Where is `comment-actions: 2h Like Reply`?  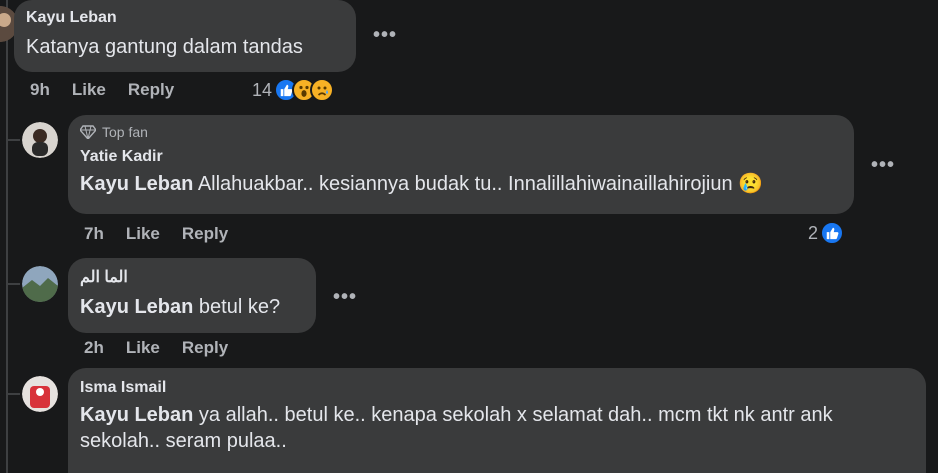 comment-actions: 2h Like Reply is located at coordinates (156, 348).